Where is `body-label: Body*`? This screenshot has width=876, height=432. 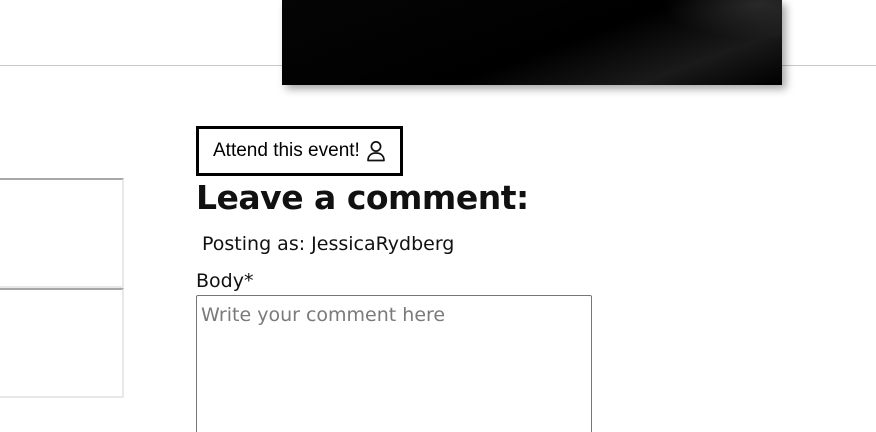 body-label: Body* is located at coordinates (225, 281).